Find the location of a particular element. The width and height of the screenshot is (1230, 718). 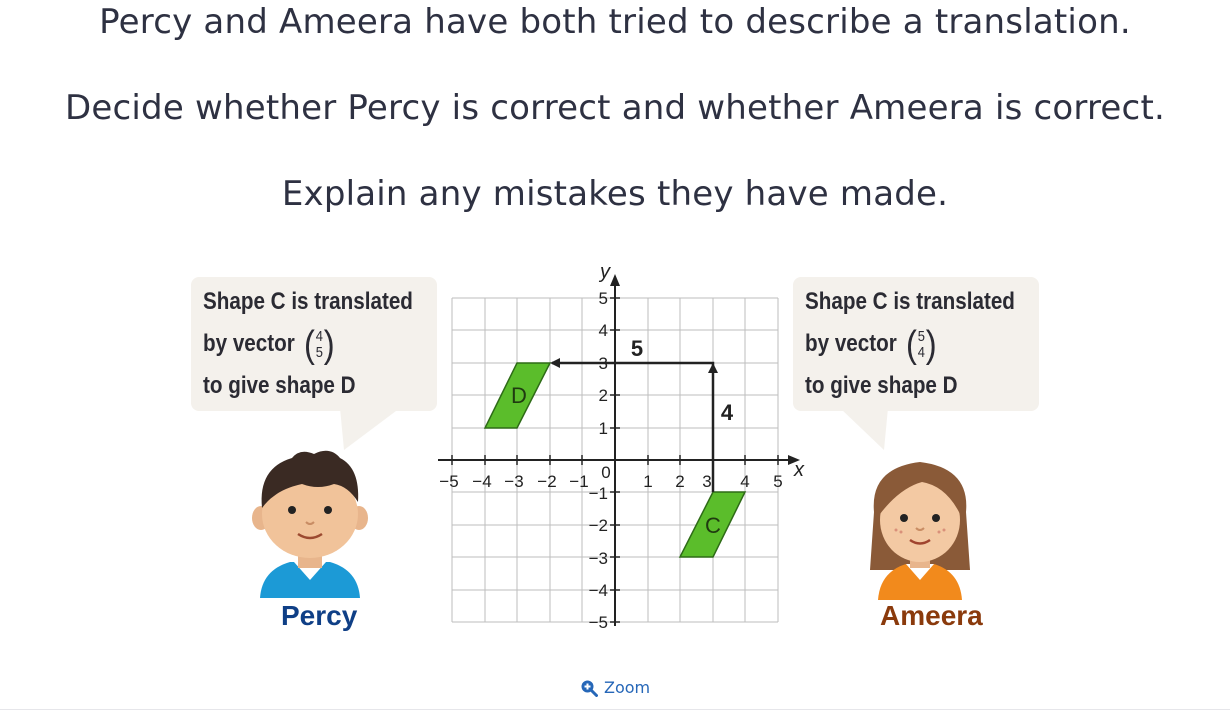

x-tick-label: −5 is located at coordinates (448, 481).